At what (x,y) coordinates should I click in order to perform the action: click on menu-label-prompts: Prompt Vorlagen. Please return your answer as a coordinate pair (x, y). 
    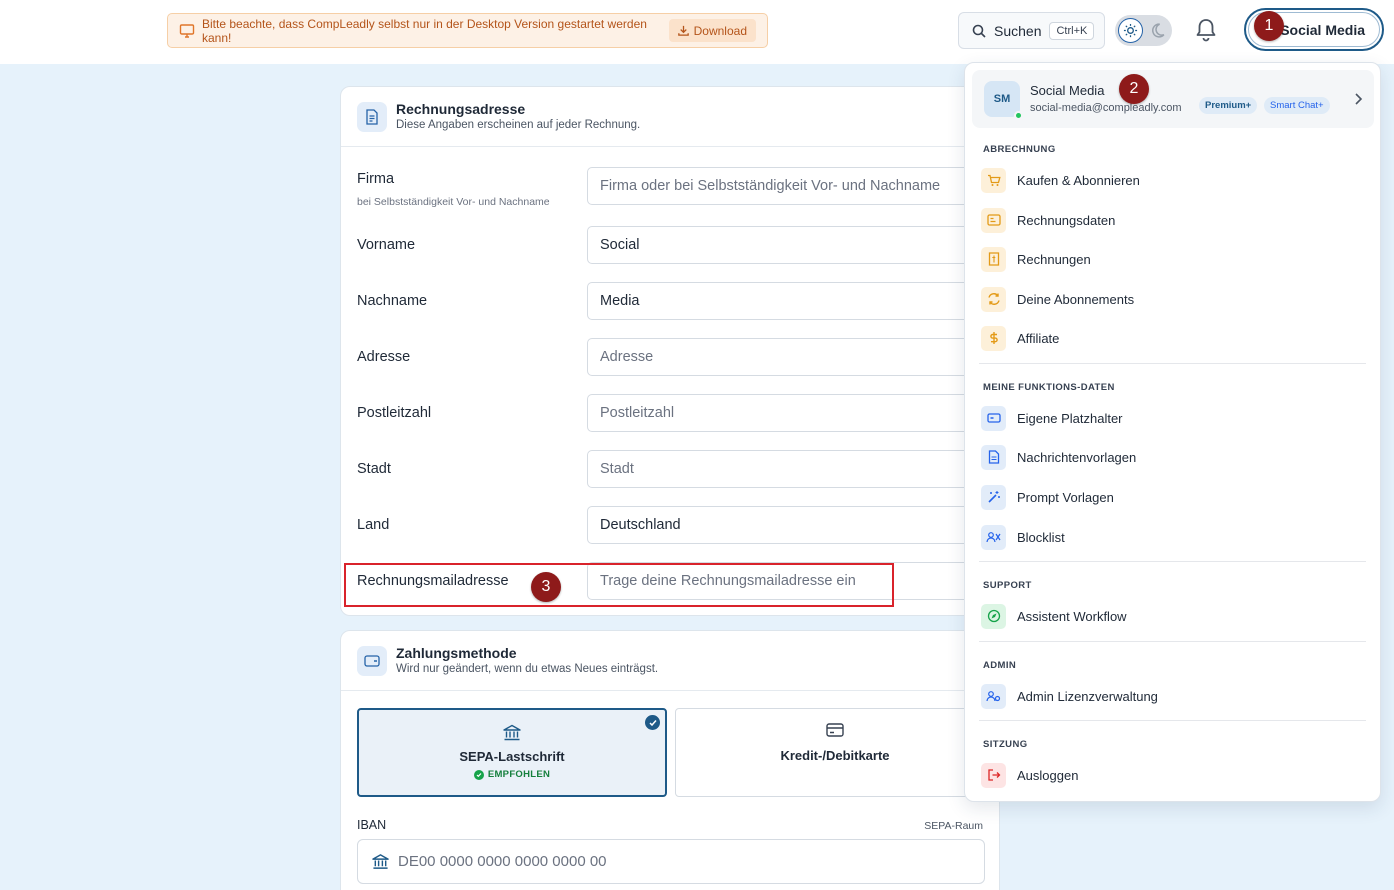
    Looking at the image, I should click on (1065, 497).